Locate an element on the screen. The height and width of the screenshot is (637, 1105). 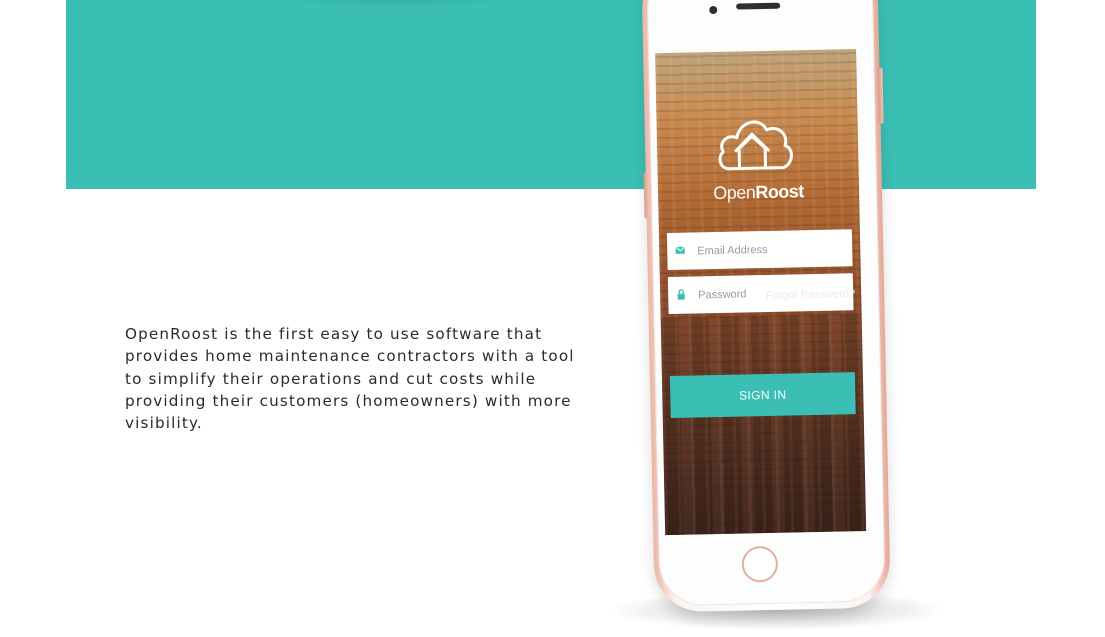
email-field is located at coordinates (759, 250).